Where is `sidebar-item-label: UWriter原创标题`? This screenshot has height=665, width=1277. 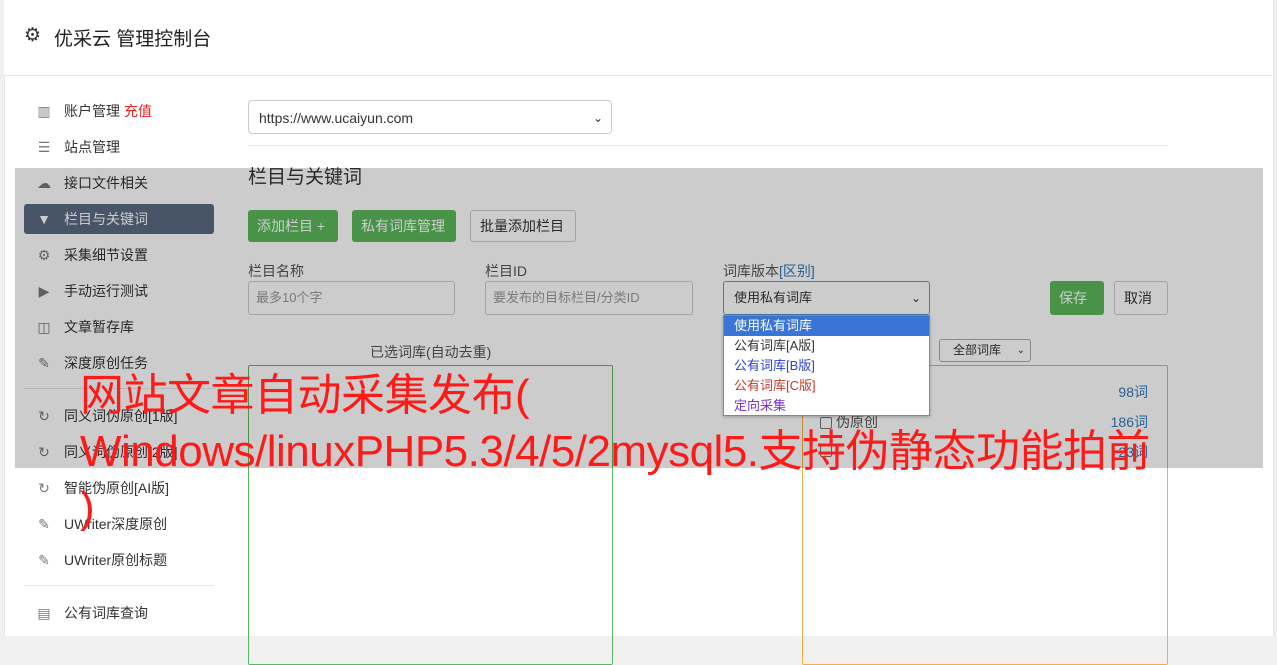
sidebar-item-label: UWriter原创标题 is located at coordinates (116, 560).